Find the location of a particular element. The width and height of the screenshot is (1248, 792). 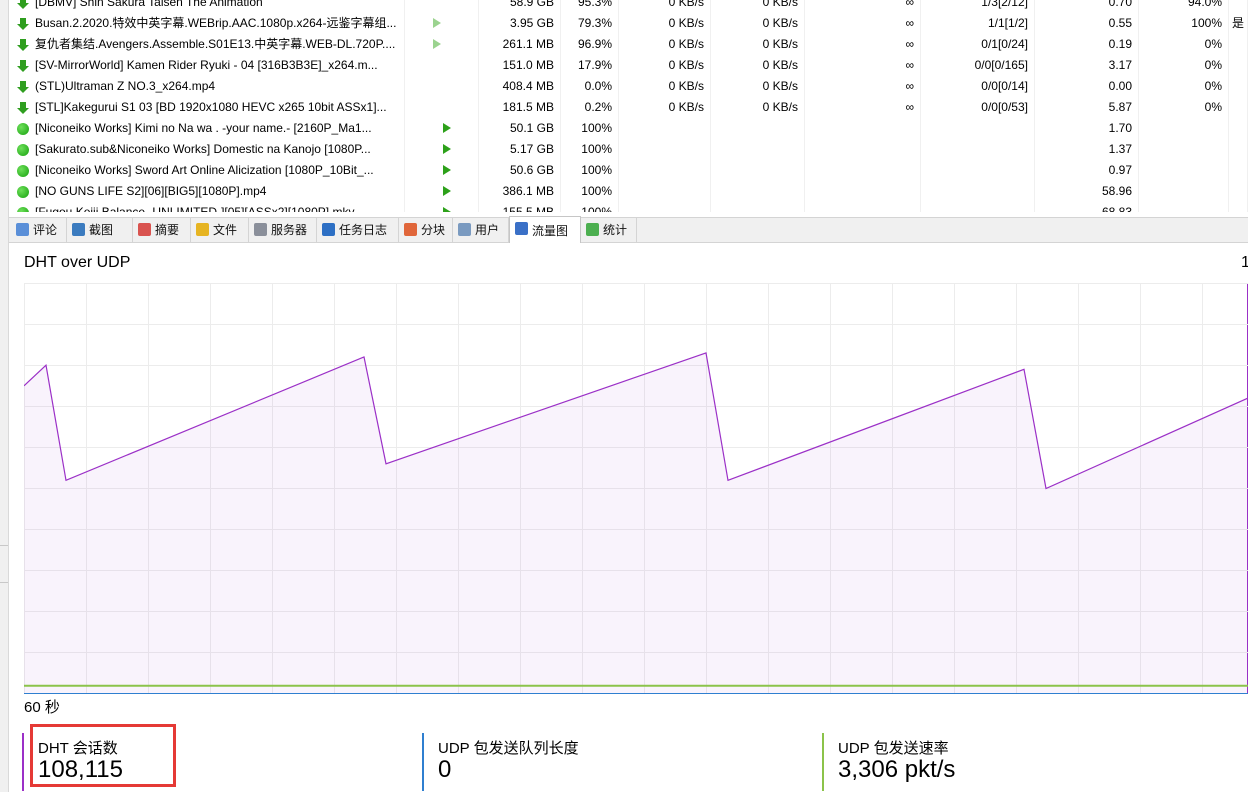

metric-udp-rate: UDP 包发送速率 3,306 pkt/s is located at coordinates (1022, 762).